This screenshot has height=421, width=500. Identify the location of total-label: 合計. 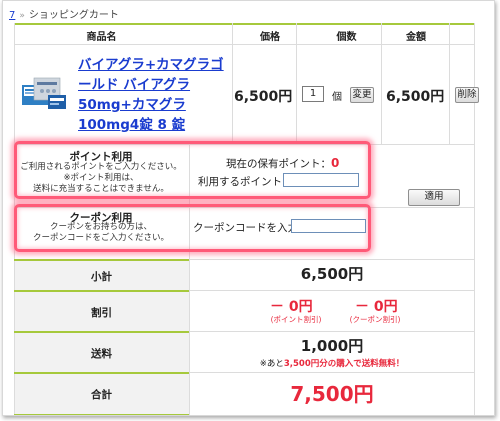
(101, 395).